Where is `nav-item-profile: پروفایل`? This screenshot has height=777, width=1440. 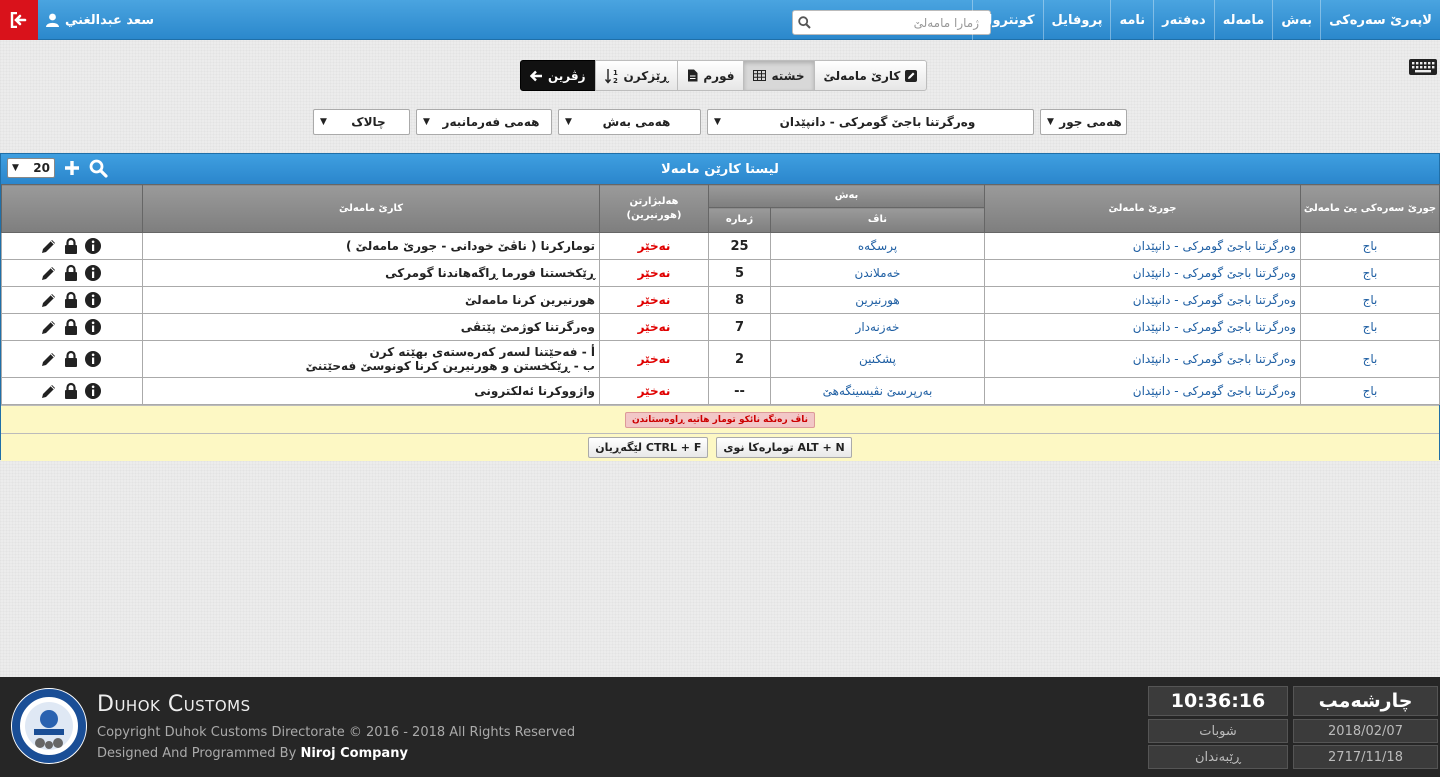 nav-item-profile: پروفایل is located at coordinates (1076, 20).